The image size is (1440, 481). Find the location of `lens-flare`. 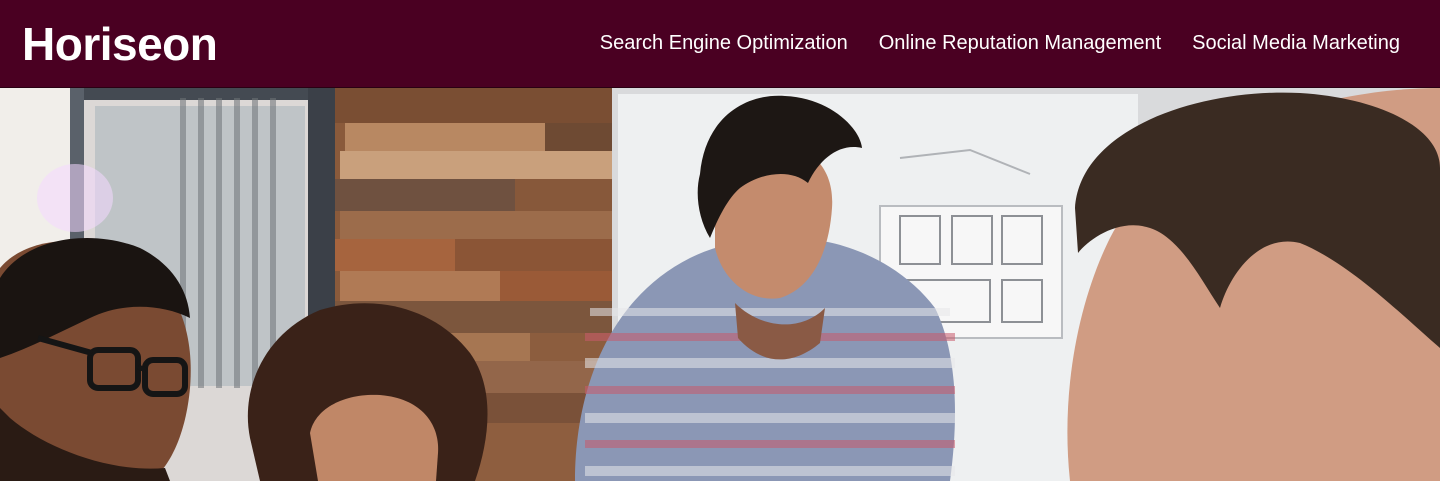

lens-flare is located at coordinates (75, 198).